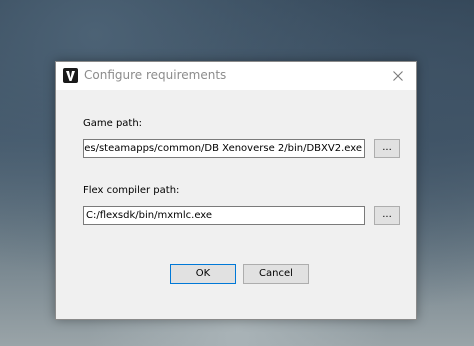 This screenshot has width=474, height=346. I want to click on close-button, so click(398, 76).